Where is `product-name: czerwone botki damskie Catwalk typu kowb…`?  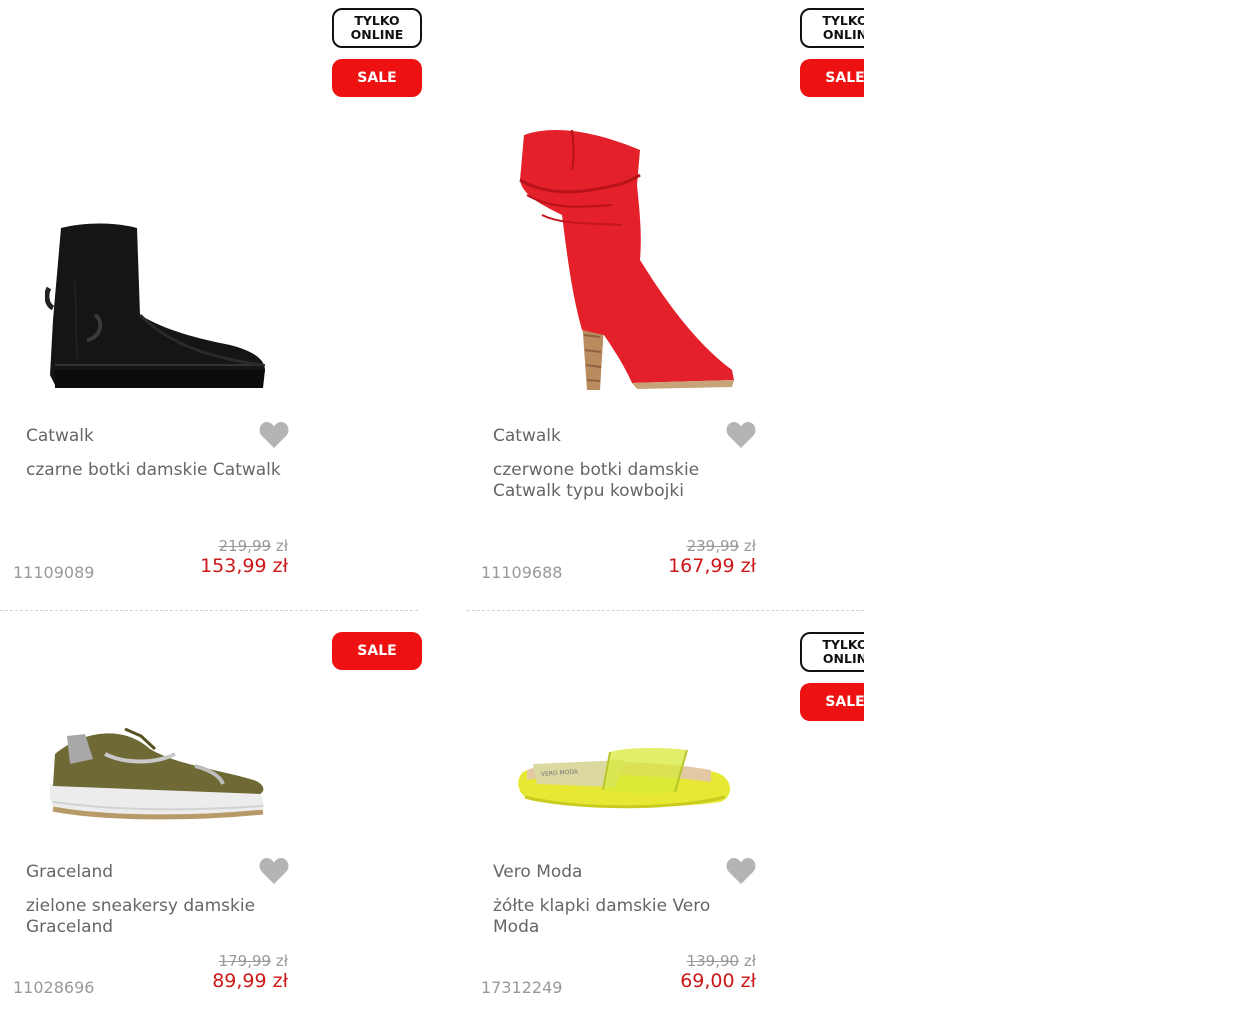 product-name: czerwone botki damskie Catwalk typu kowb… is located at coordinates (623, 481).